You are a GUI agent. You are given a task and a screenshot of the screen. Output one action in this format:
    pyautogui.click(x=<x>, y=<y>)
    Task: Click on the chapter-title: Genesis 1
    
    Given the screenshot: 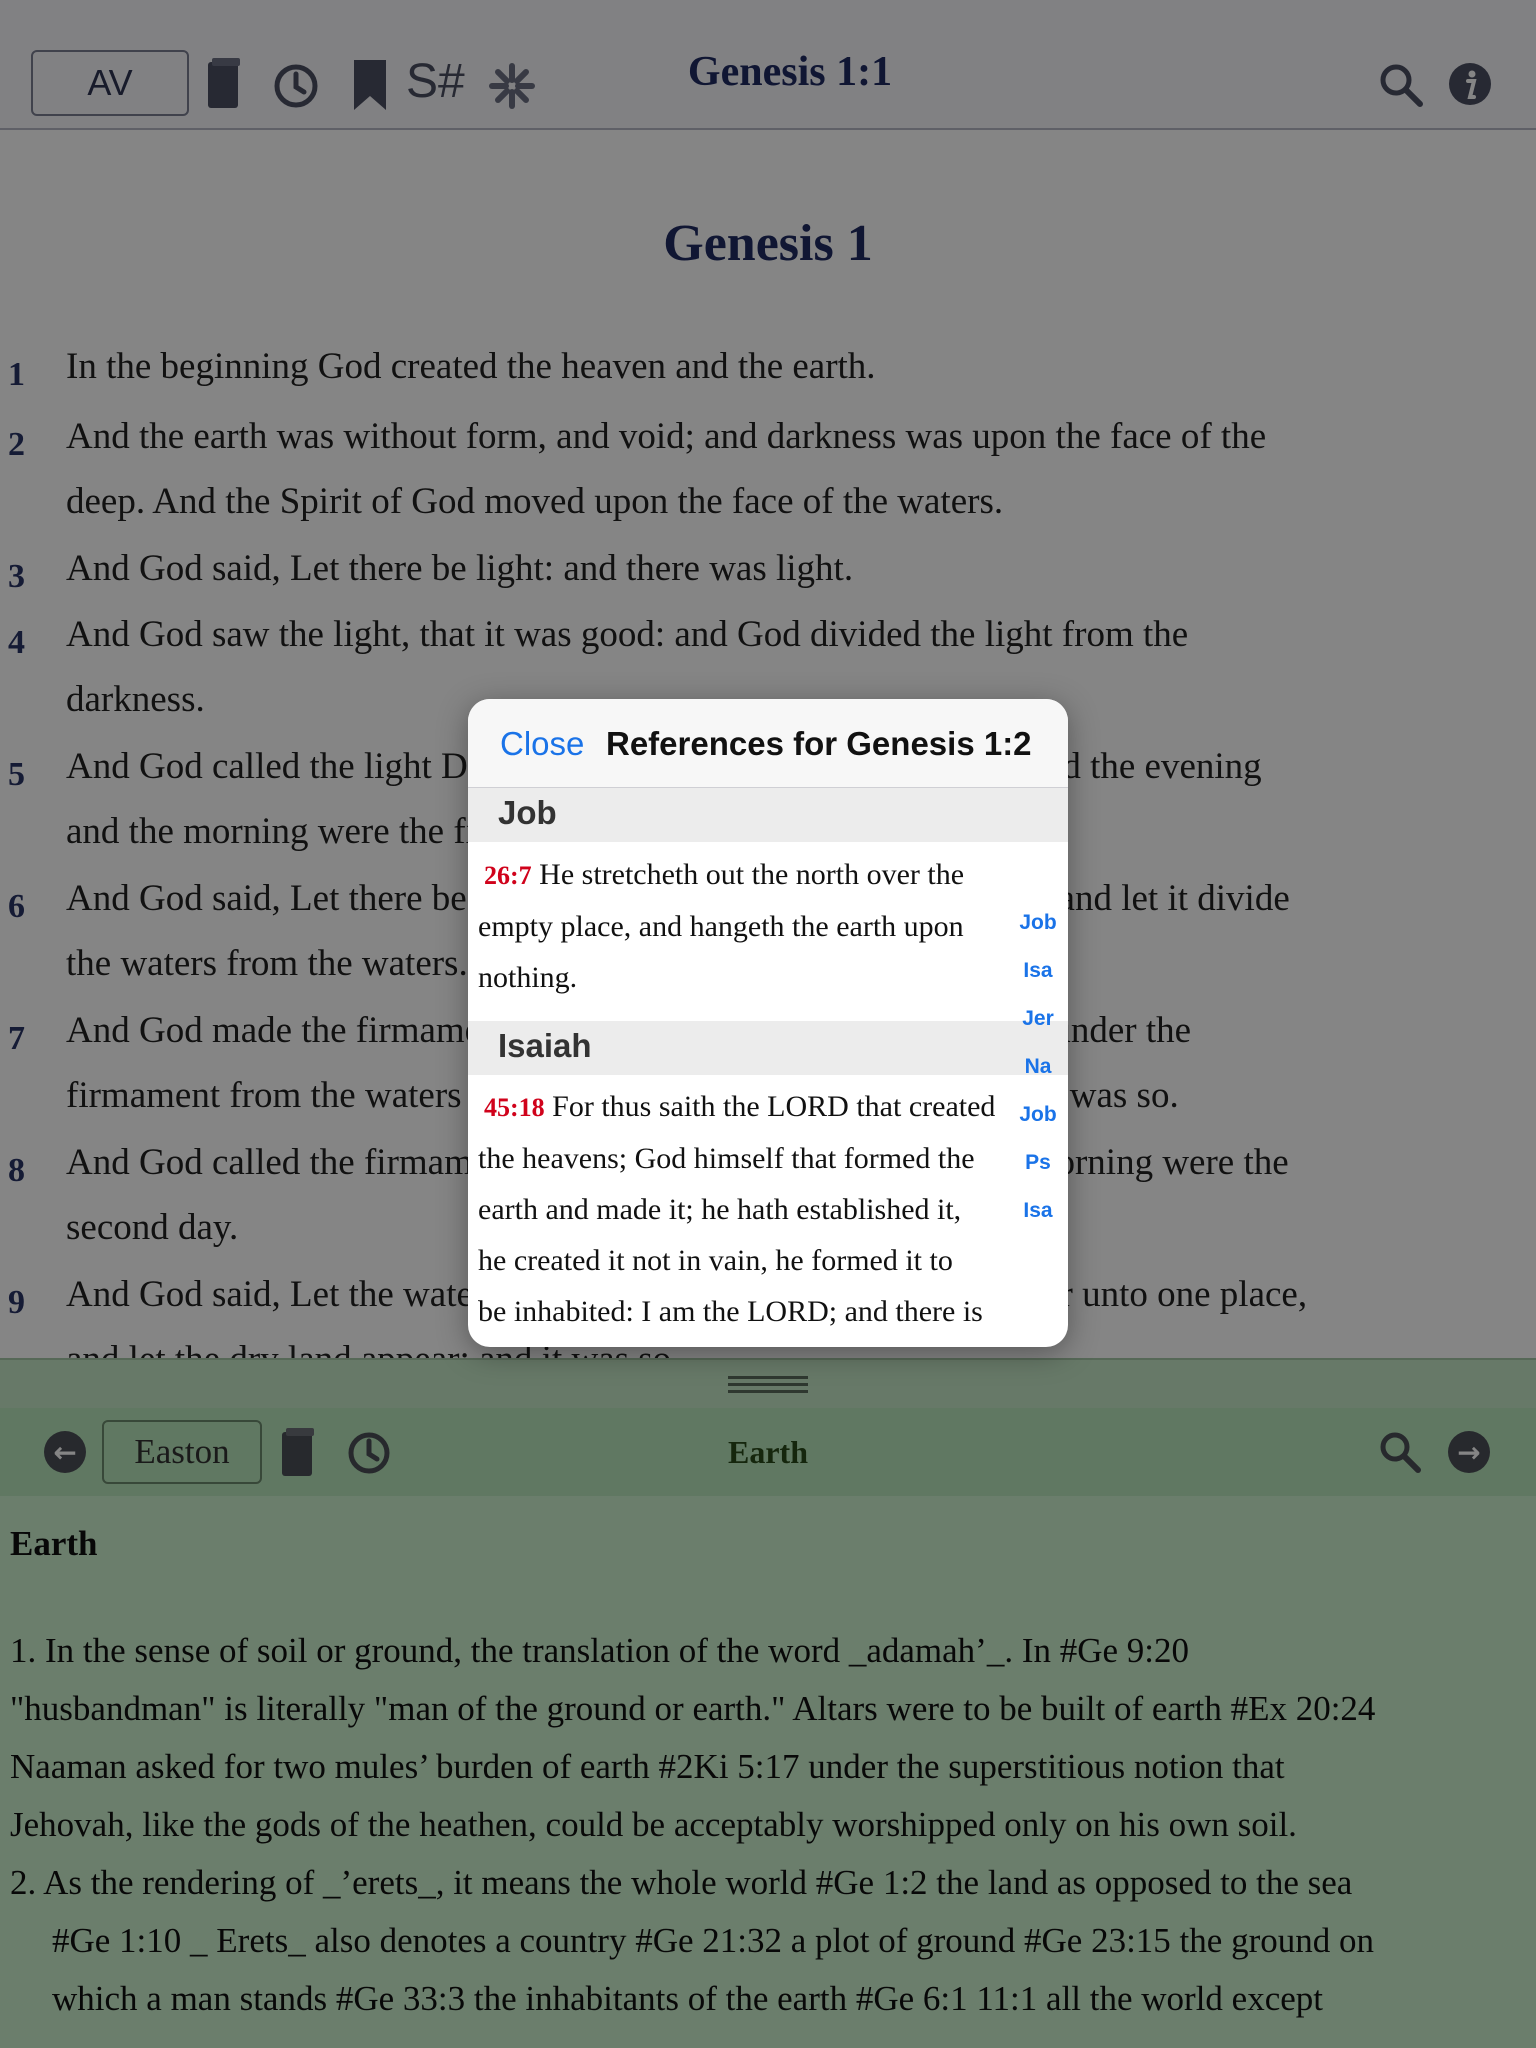 What is the action you would take?
    pyautogui.click(x=768, y=243)
    